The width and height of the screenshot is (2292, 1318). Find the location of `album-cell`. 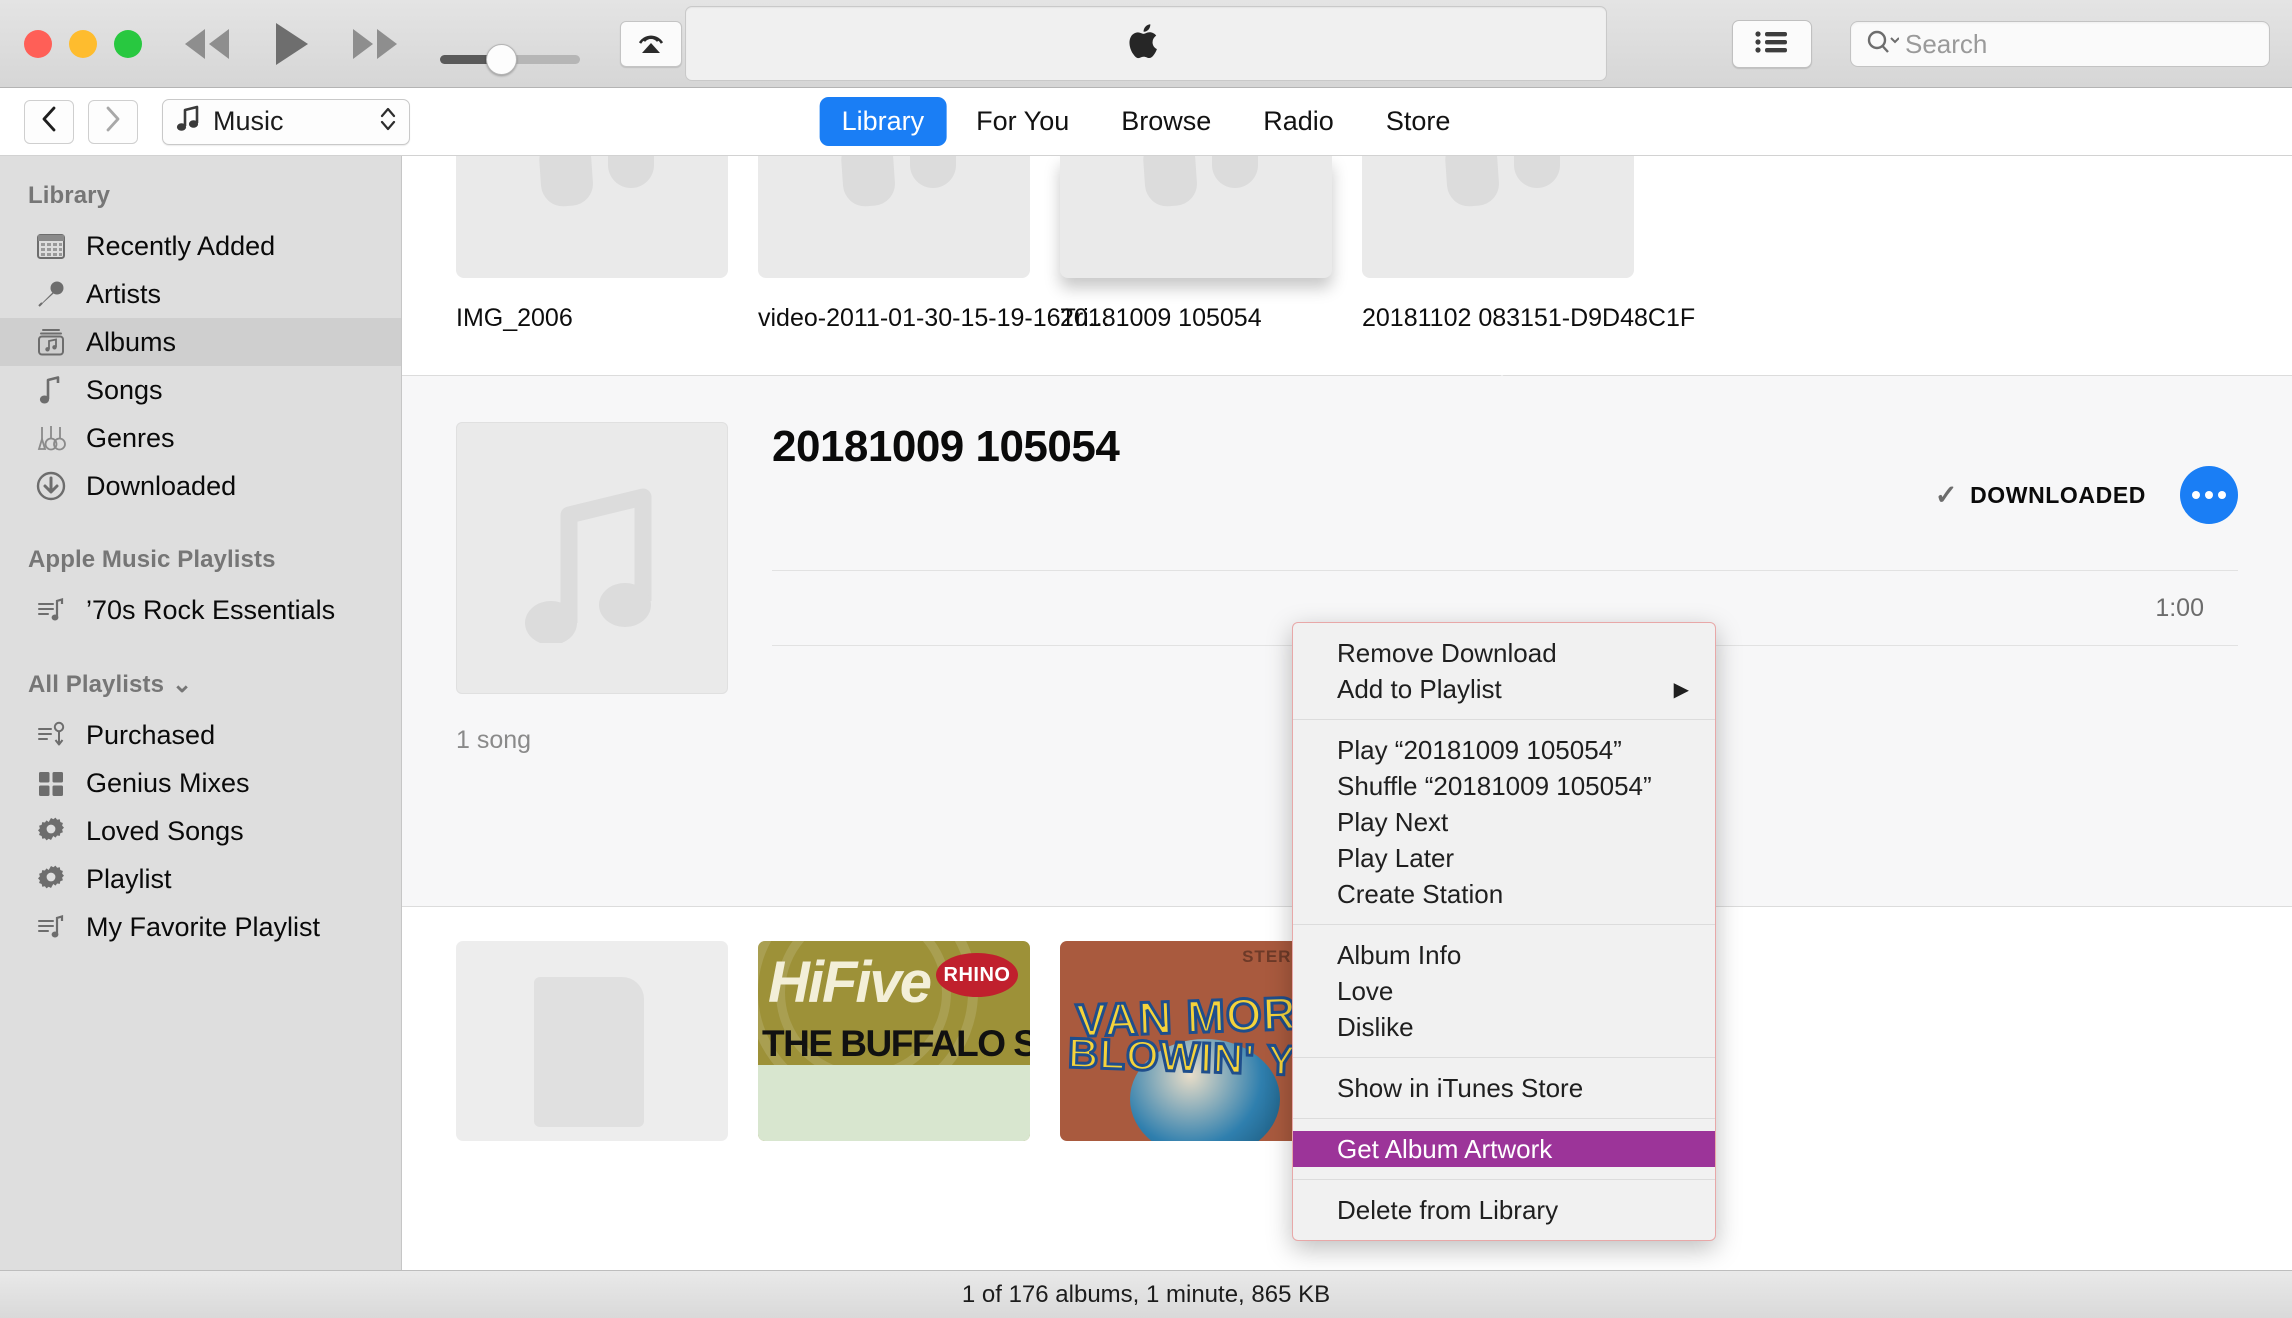

album-cell is located at coordinates (607, 1041).